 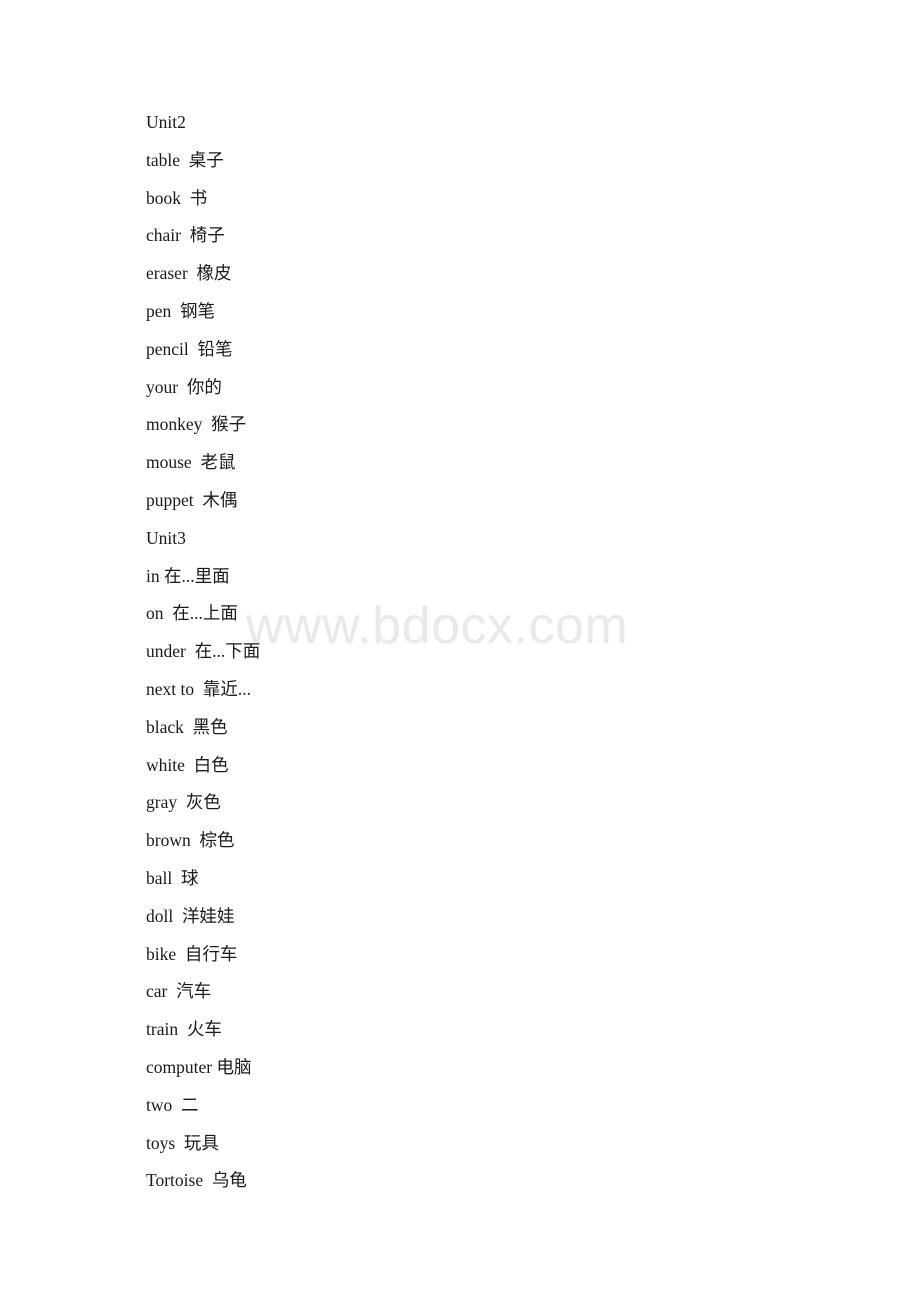 What do you see at coordinates (192, 613) in the screenshot?
I see `vocabulary-entry: on 在...上面` at bounding box center [192, 613].